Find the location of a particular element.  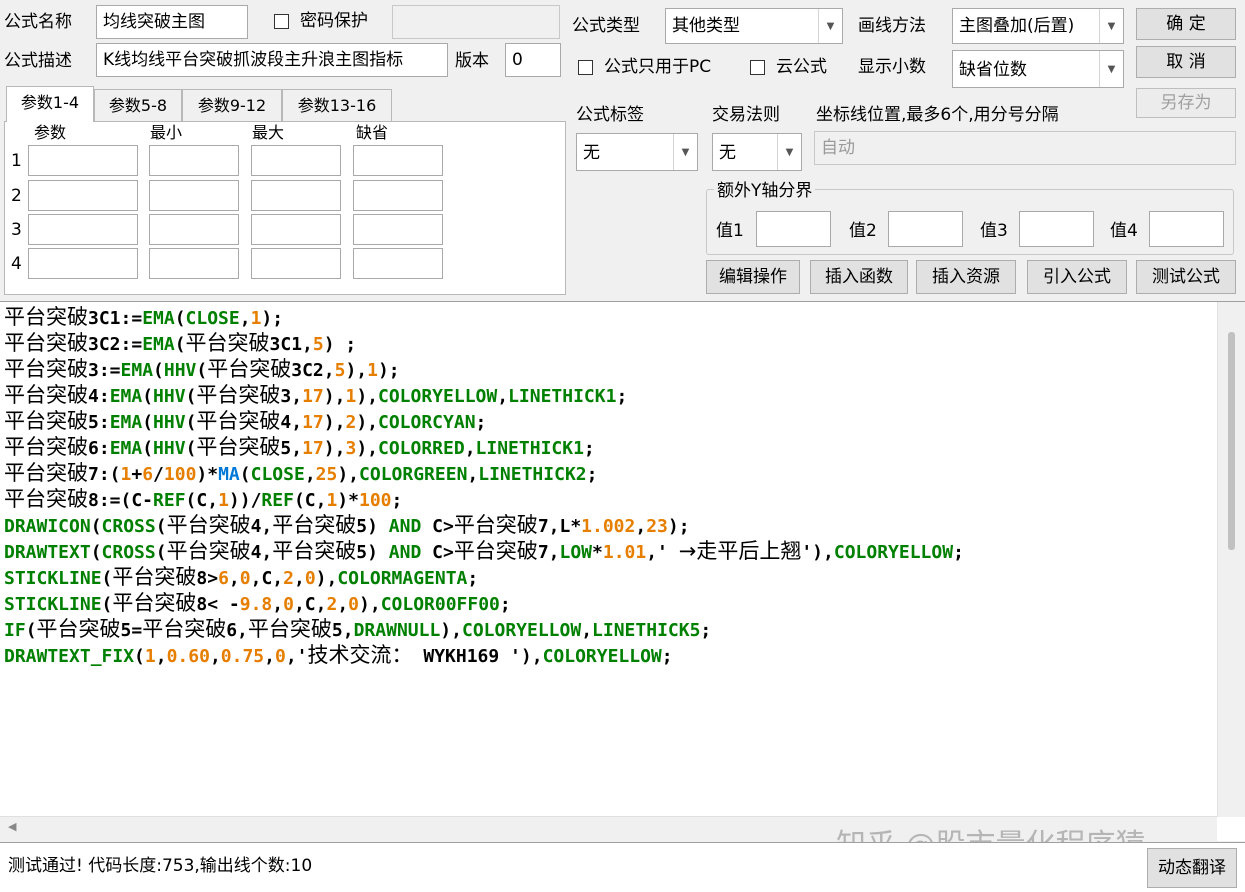

save-as-button: 另存为 is located at coordinates (1186, 103).